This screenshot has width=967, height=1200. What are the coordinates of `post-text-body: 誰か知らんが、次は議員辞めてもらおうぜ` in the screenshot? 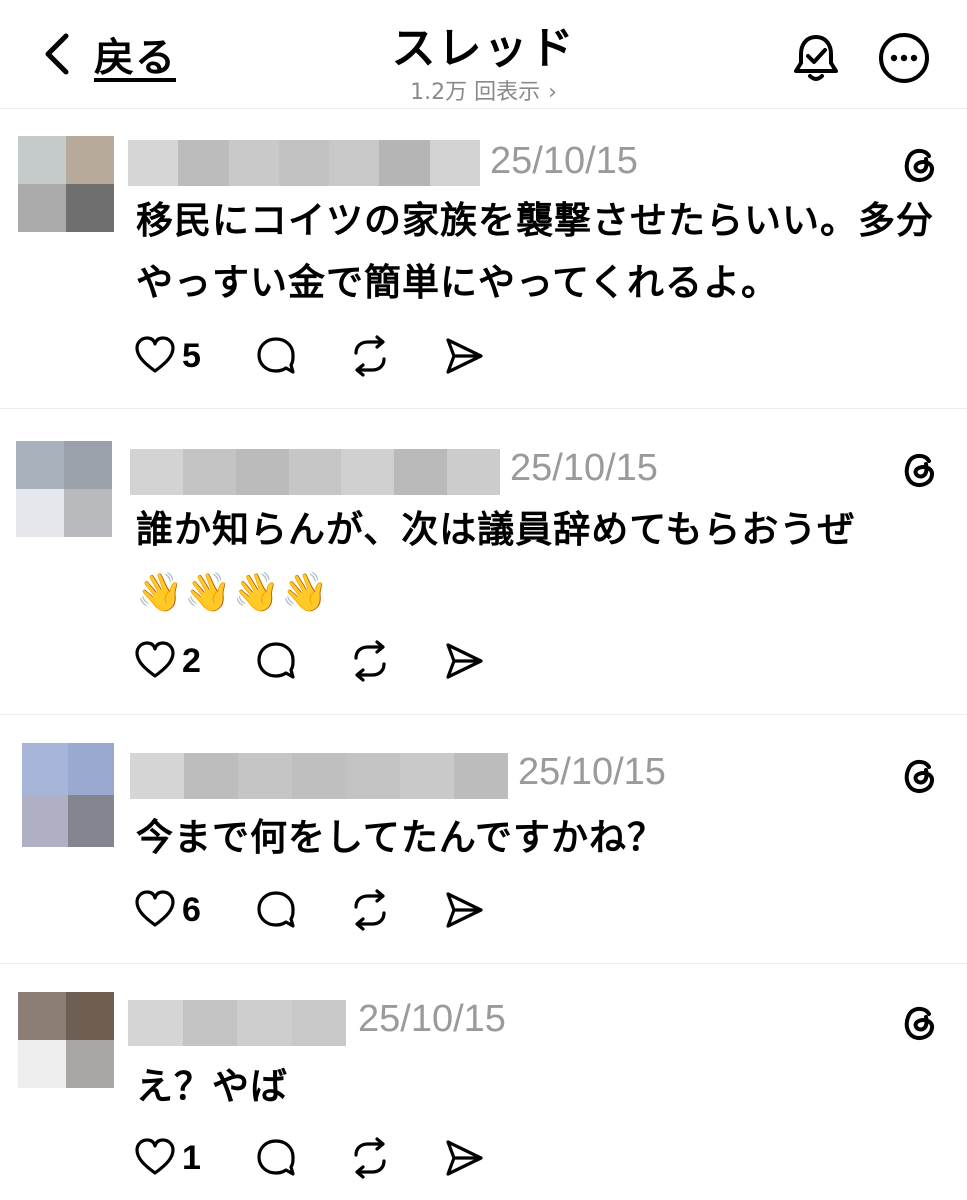 It's located at (496, 529).